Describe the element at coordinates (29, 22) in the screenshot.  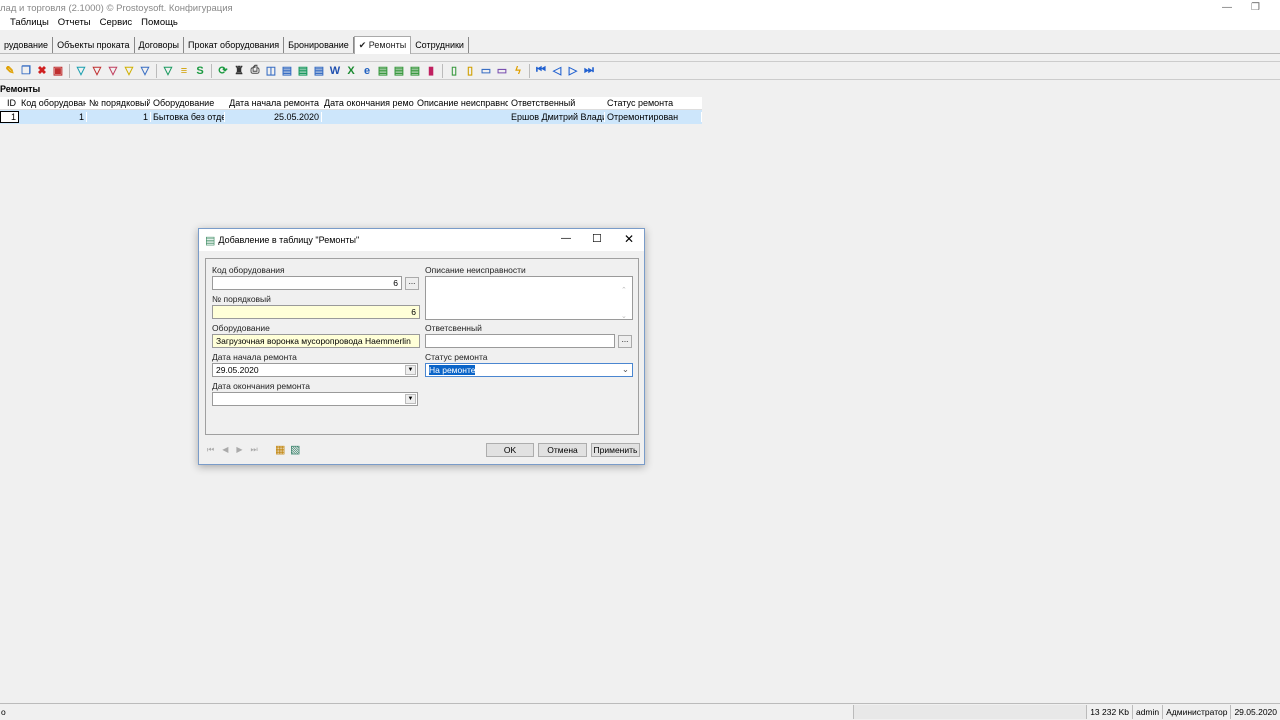
I see `menu-tables: Таблицы` at that location.